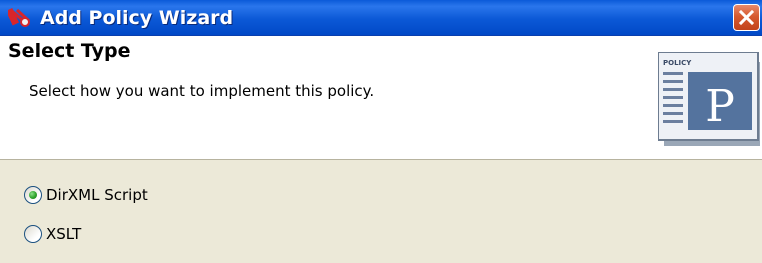 The width and height of the screenshot is (762, 263). Describe the element at coordinates (64, 234) in the screenshot. I see `option-label-xslt: XSLT` at that location.